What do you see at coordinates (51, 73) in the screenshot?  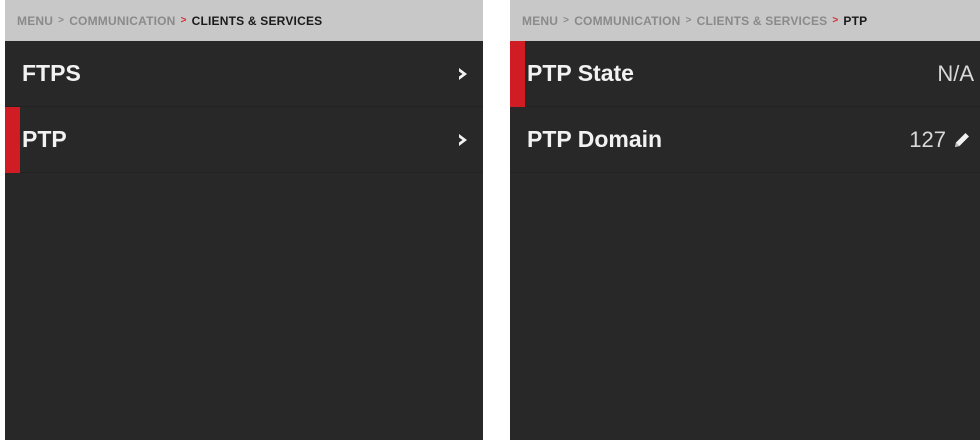 I see `menu-item-label: FTPS` at bounding box center [51, 73].